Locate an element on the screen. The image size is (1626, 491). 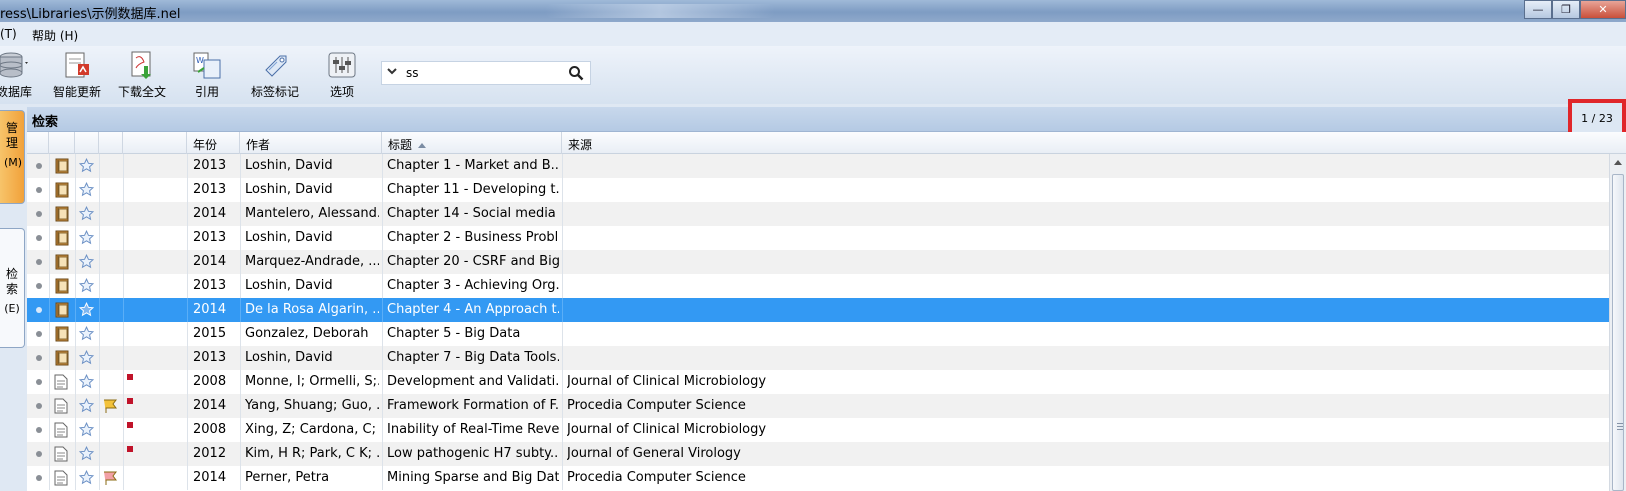
database-button: 数据库 is located at coordinates (17, 75).